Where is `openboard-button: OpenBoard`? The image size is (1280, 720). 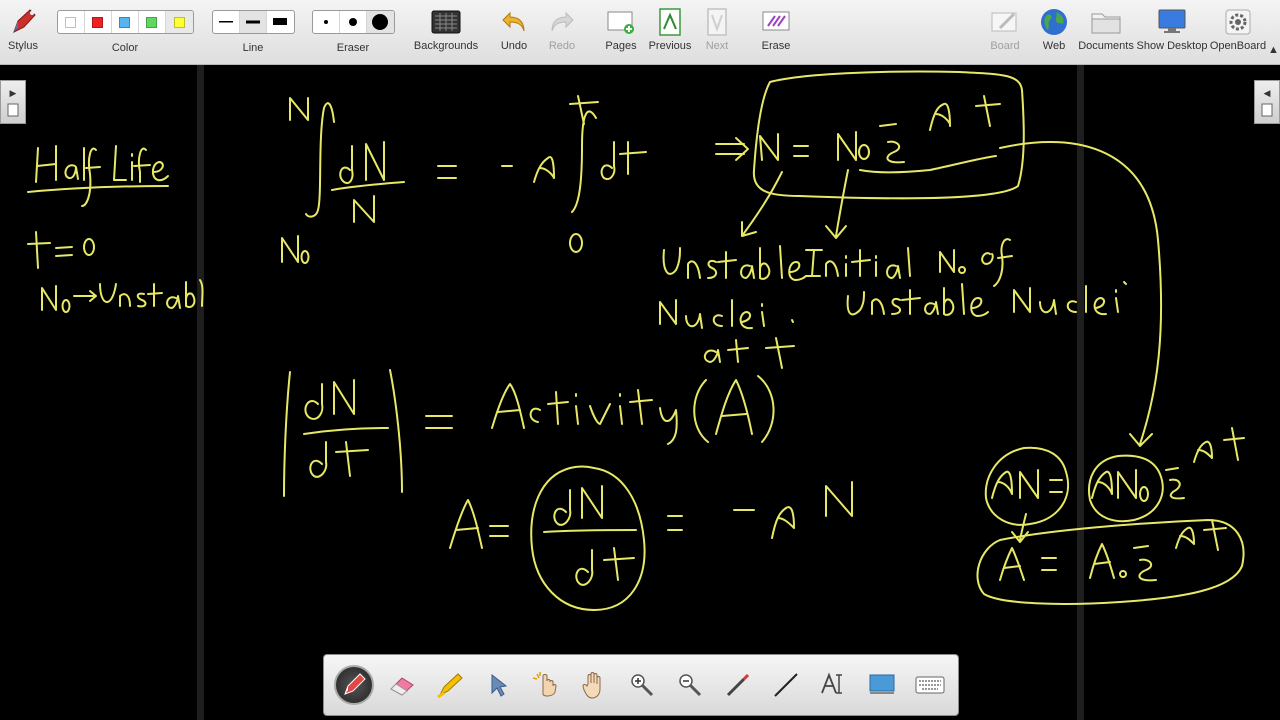
openboard-button: OpenBoard is located at coordinates (1238, 33).